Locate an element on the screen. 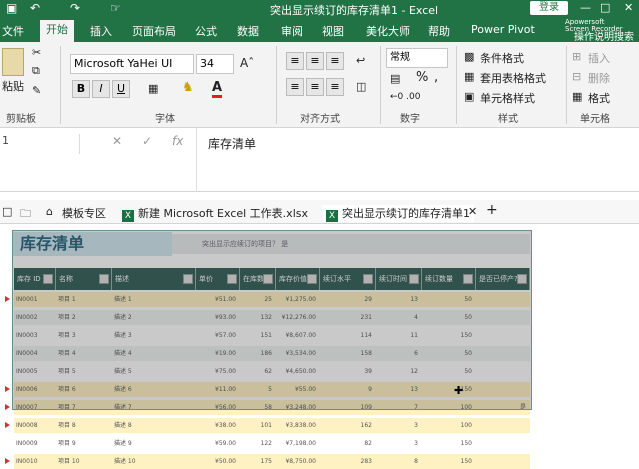  minimize-icon: — is located at coordinates (585, 7).